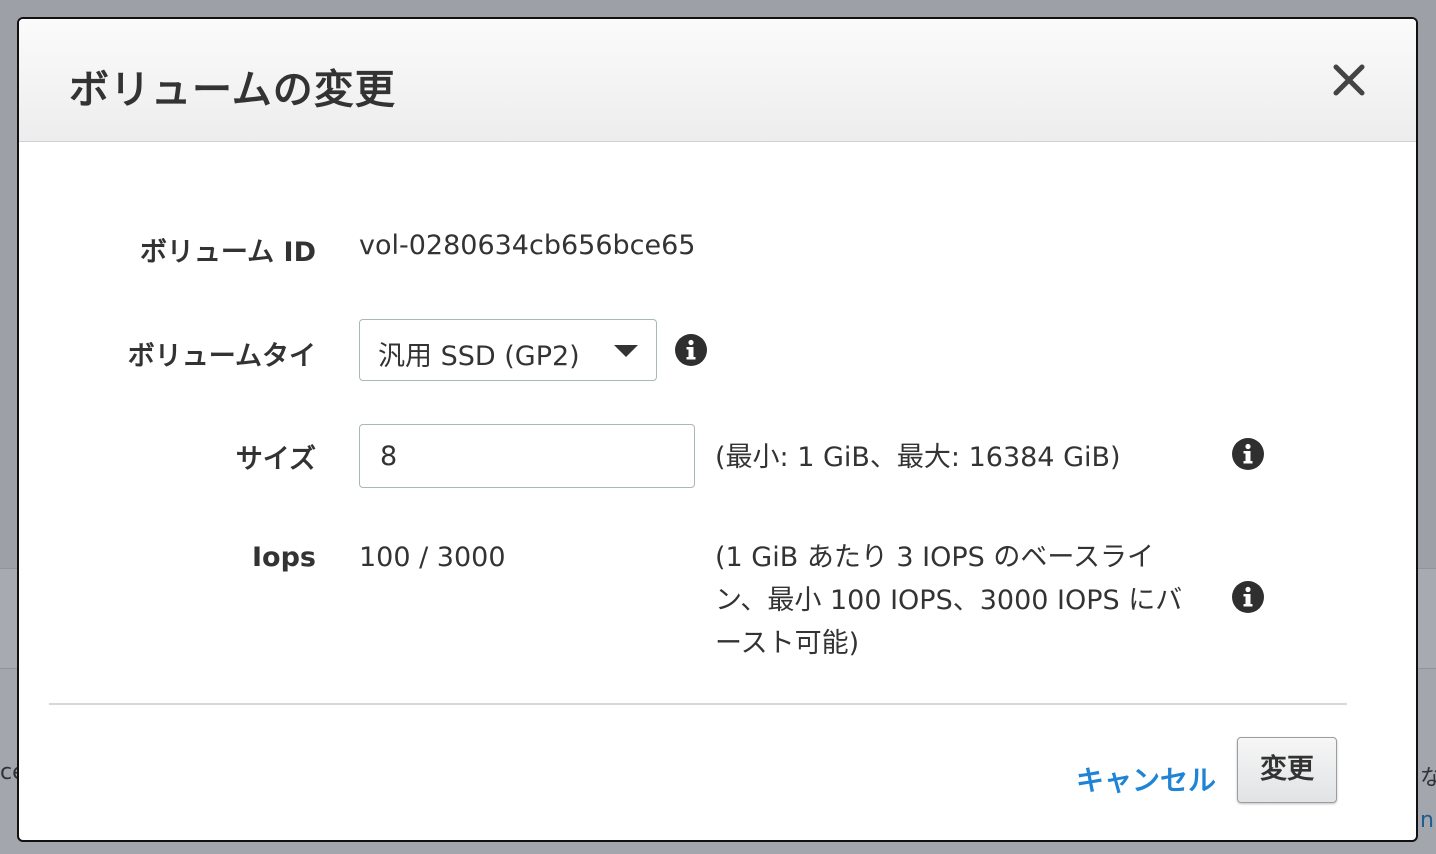 Image resolution: width=1436 pixels, height=854 pixels. I want to click on dialog-header: ボリュームの変更, so click(717, 80).